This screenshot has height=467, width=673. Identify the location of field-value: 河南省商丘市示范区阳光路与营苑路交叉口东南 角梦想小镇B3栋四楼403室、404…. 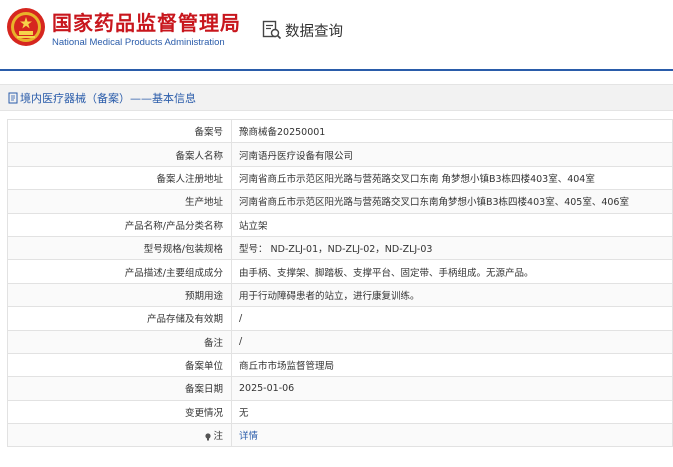
(452, 178).